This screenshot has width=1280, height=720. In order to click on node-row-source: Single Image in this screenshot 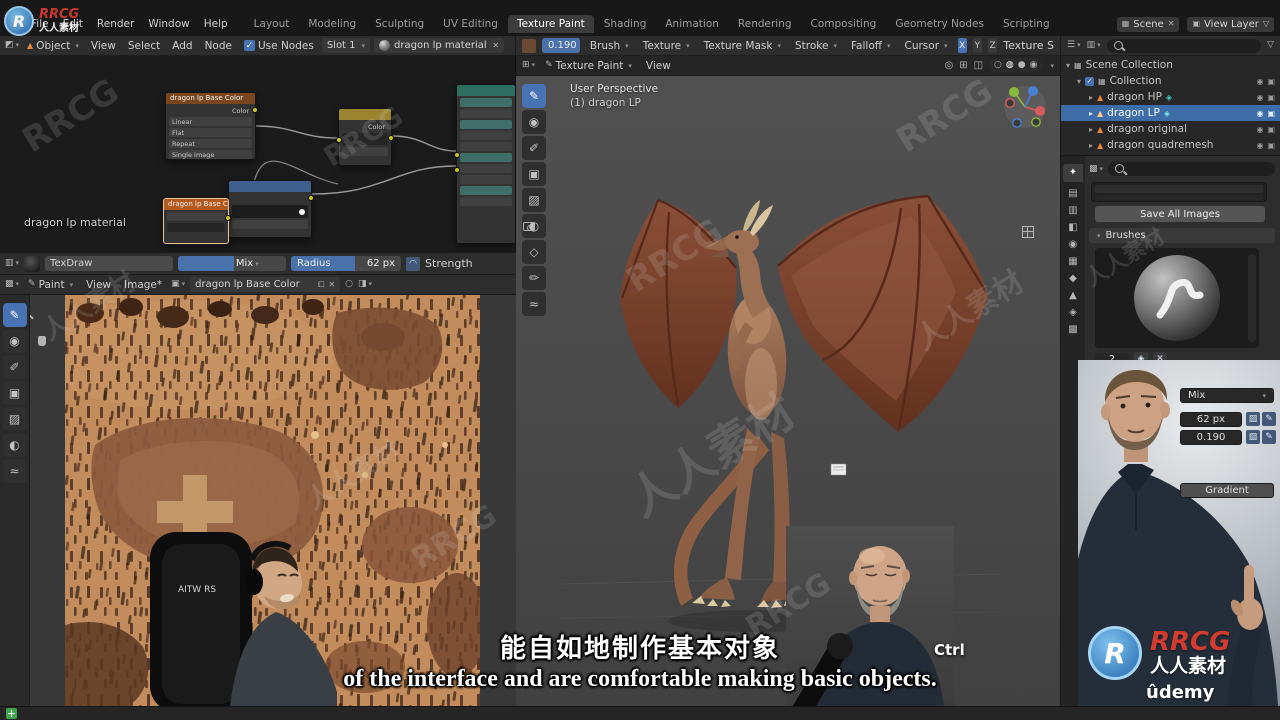, I will do `click(210, 154)`.